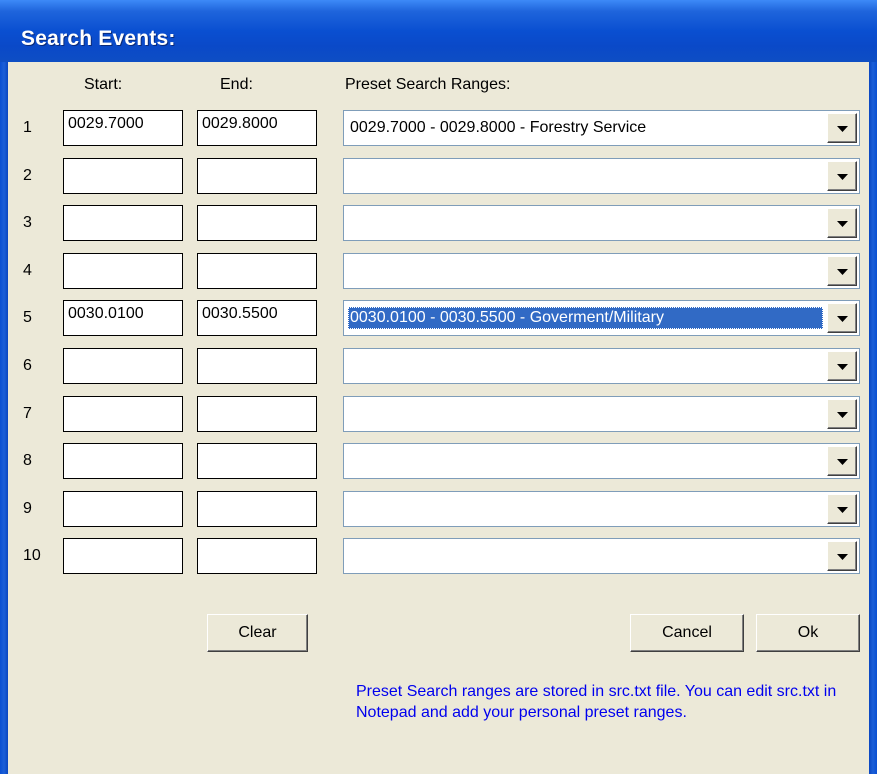 The image size is (877, 774). I want to click on cancel-button: Cancel, so click(687, 633).